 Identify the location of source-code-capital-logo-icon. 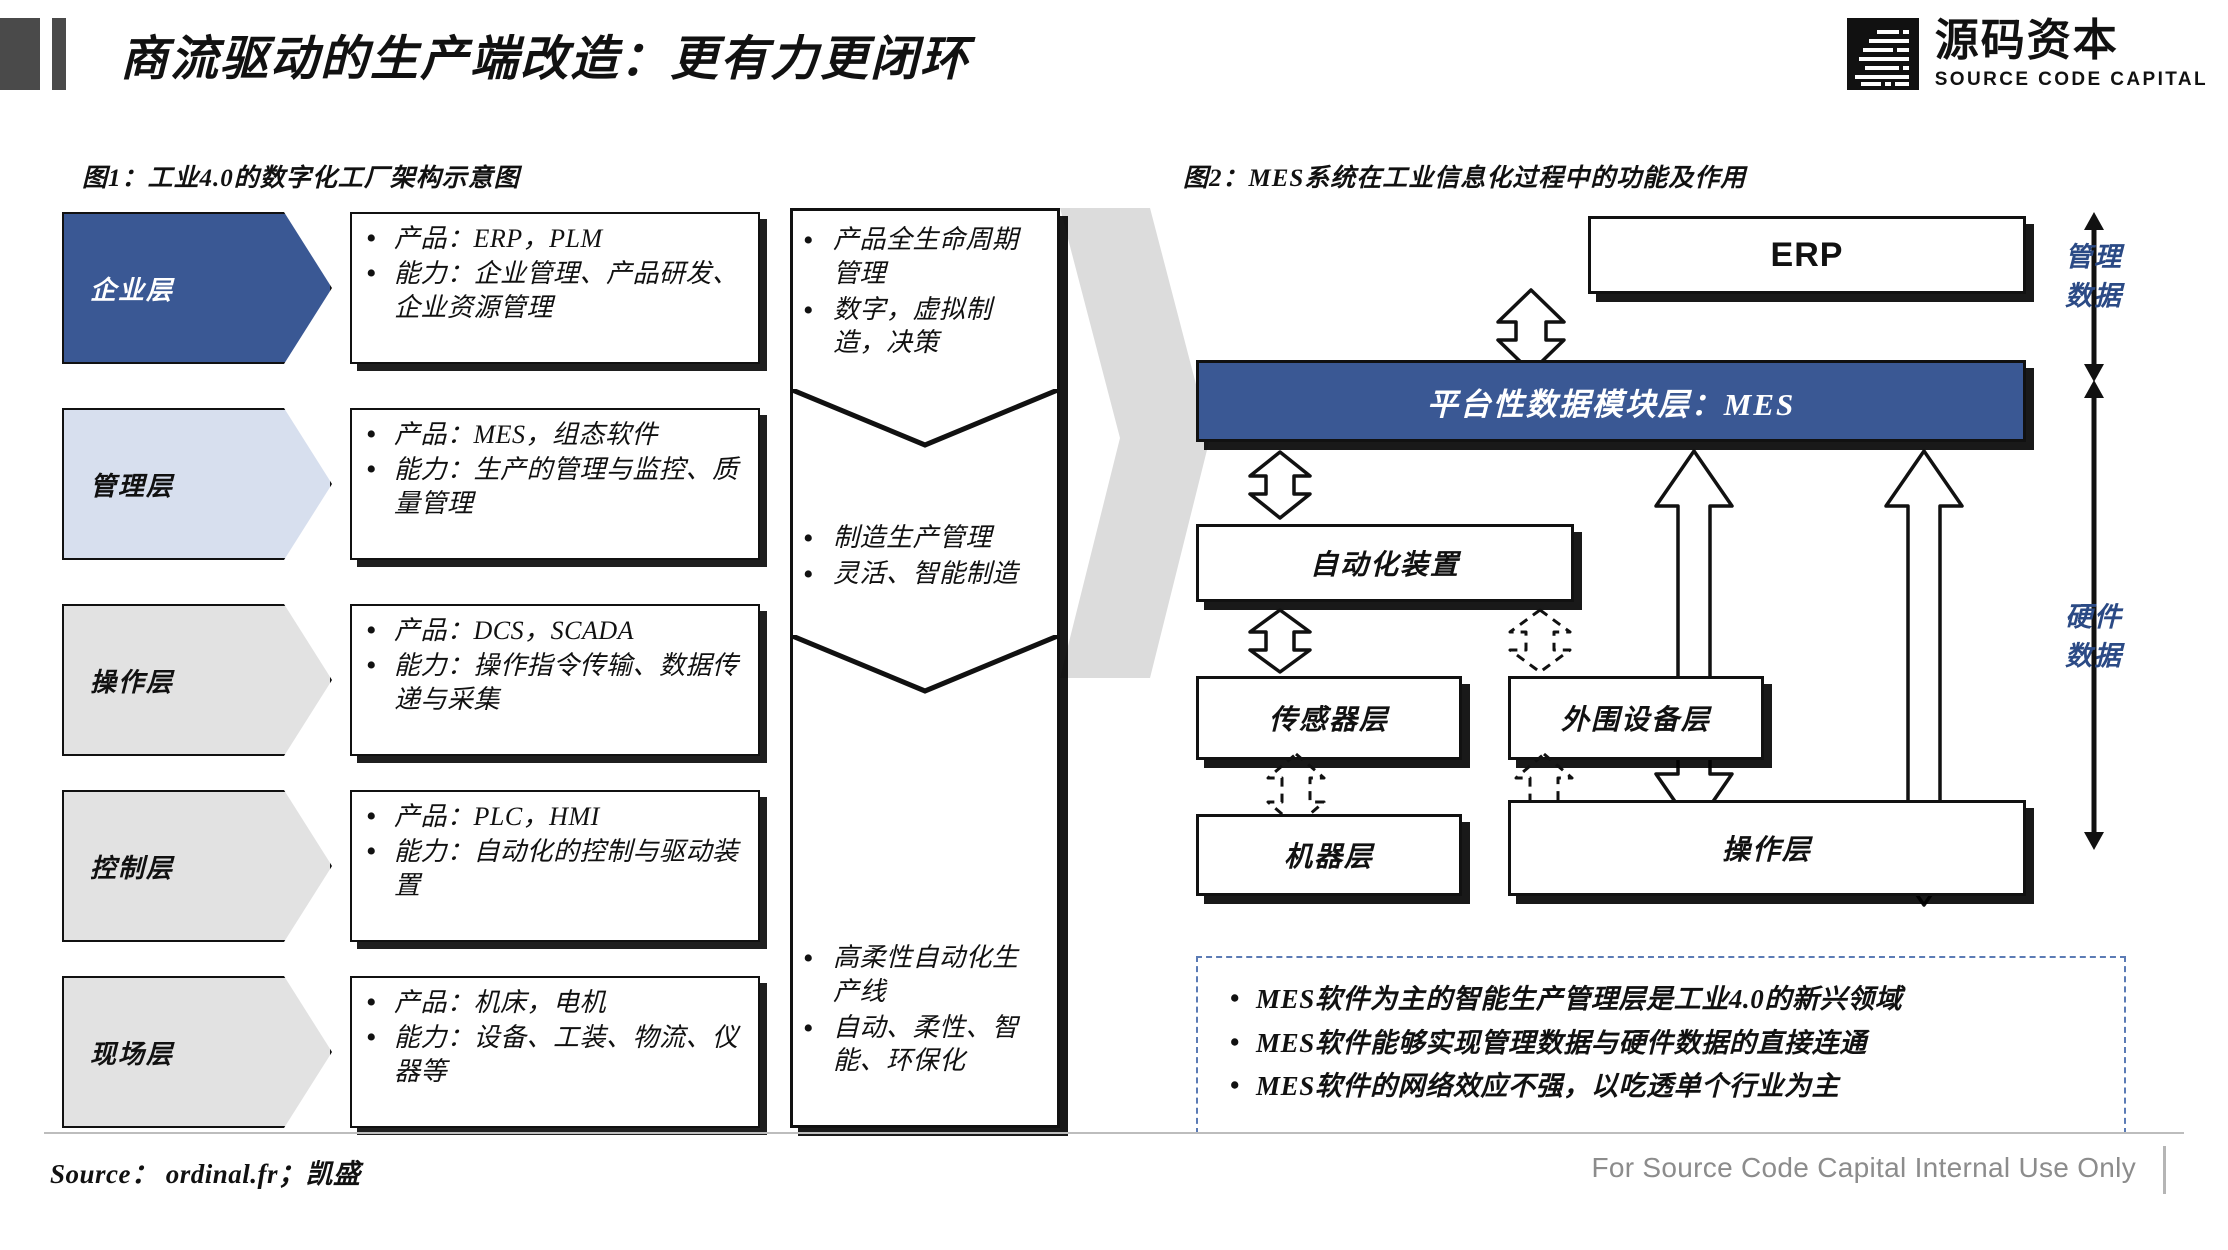
(1882, 54).